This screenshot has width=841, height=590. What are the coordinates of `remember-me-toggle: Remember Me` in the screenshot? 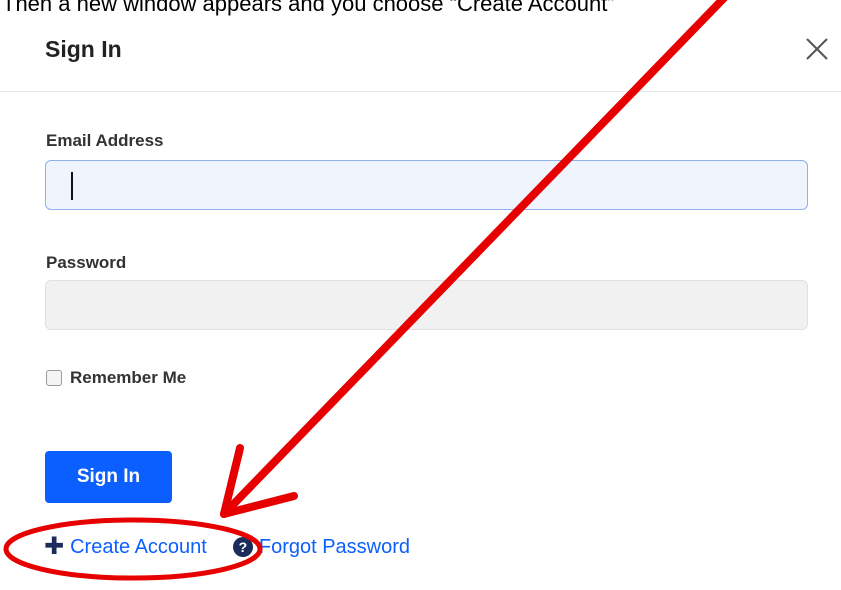 It's located at (116, 378).